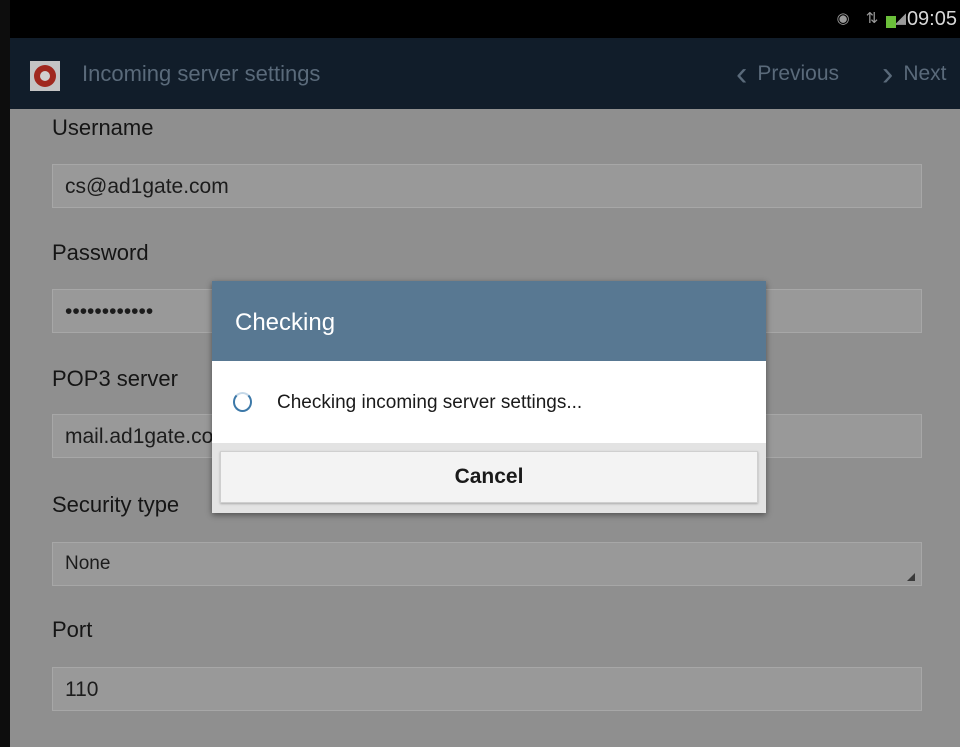 The image size is (960, 747). Describe the element at coordinates (485, 19) in the screenshot. I see `status-bar: ◉ ⇅ ◢ 09:05` at that location.